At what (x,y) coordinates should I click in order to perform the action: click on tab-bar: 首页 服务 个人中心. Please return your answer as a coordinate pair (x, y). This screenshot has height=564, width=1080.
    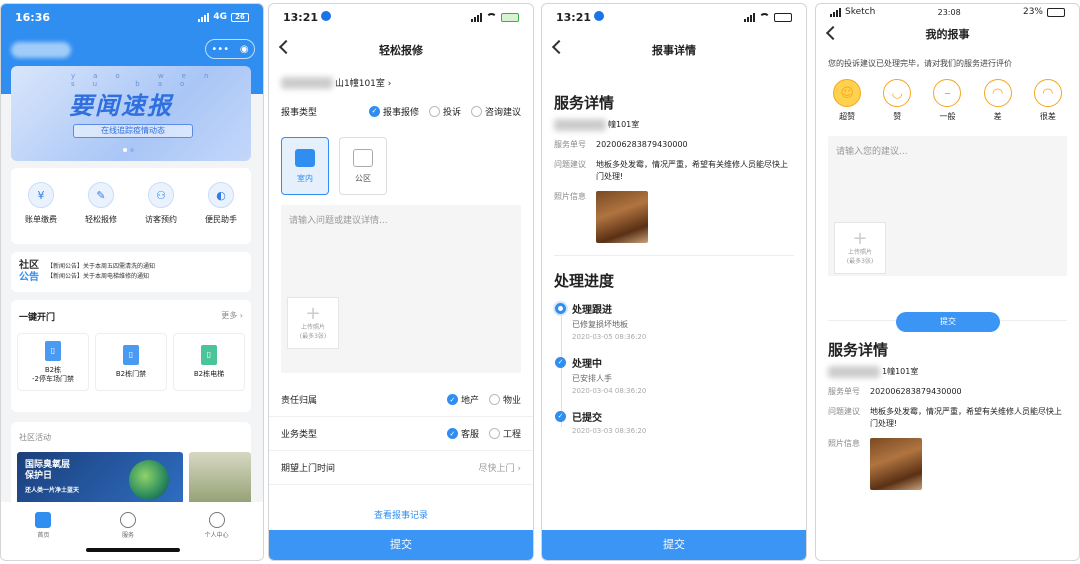
    Looking at the image, I should click on (132, 531).